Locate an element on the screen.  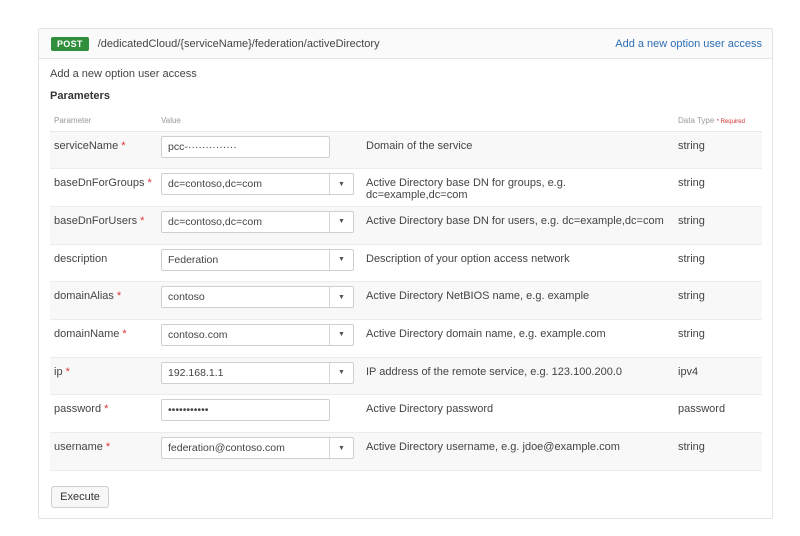
required-legend: * Required is located at coordinates (730, 122).